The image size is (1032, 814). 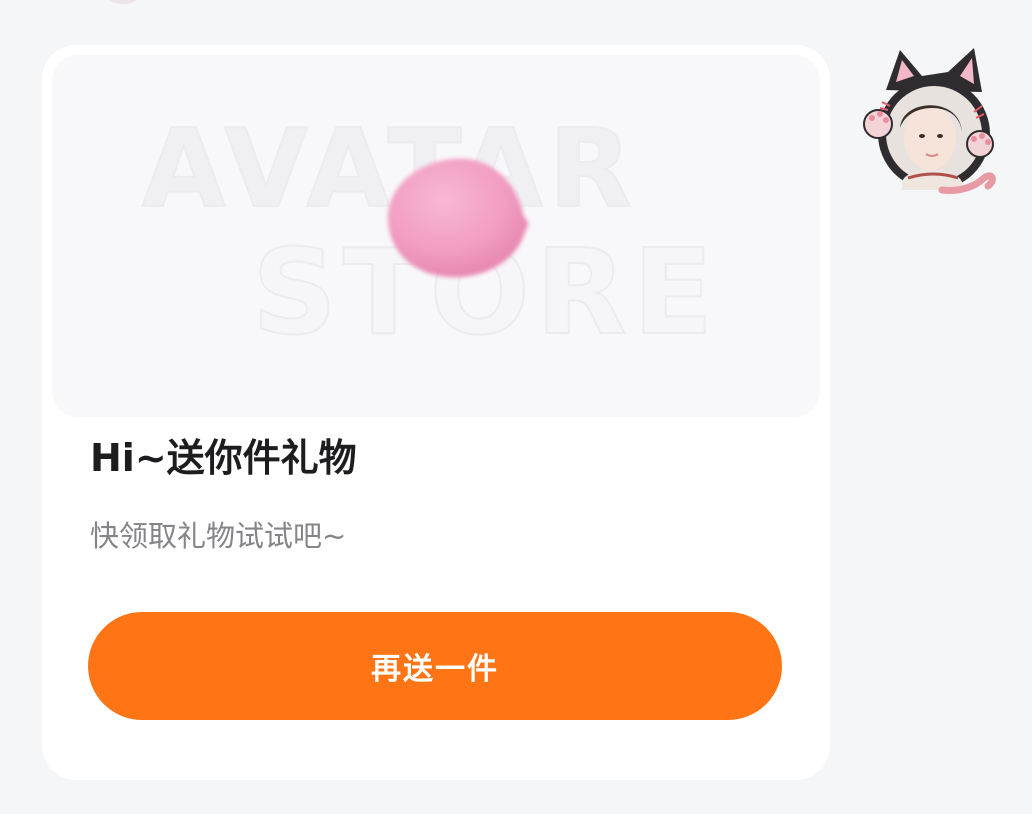 What do you see at coordinates (223, 458) in the screenshot?
I see `card-title: Hi~送你件礼物` at bounding box center [223, 458].